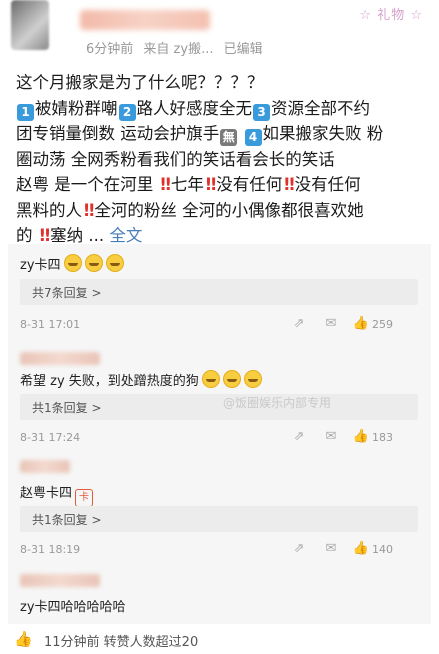 This screenshot has height=654, width=439. I want to click on comment-footer: 8-31 17:24 ⇗ ✉ 👍 183, so click(219, 438).